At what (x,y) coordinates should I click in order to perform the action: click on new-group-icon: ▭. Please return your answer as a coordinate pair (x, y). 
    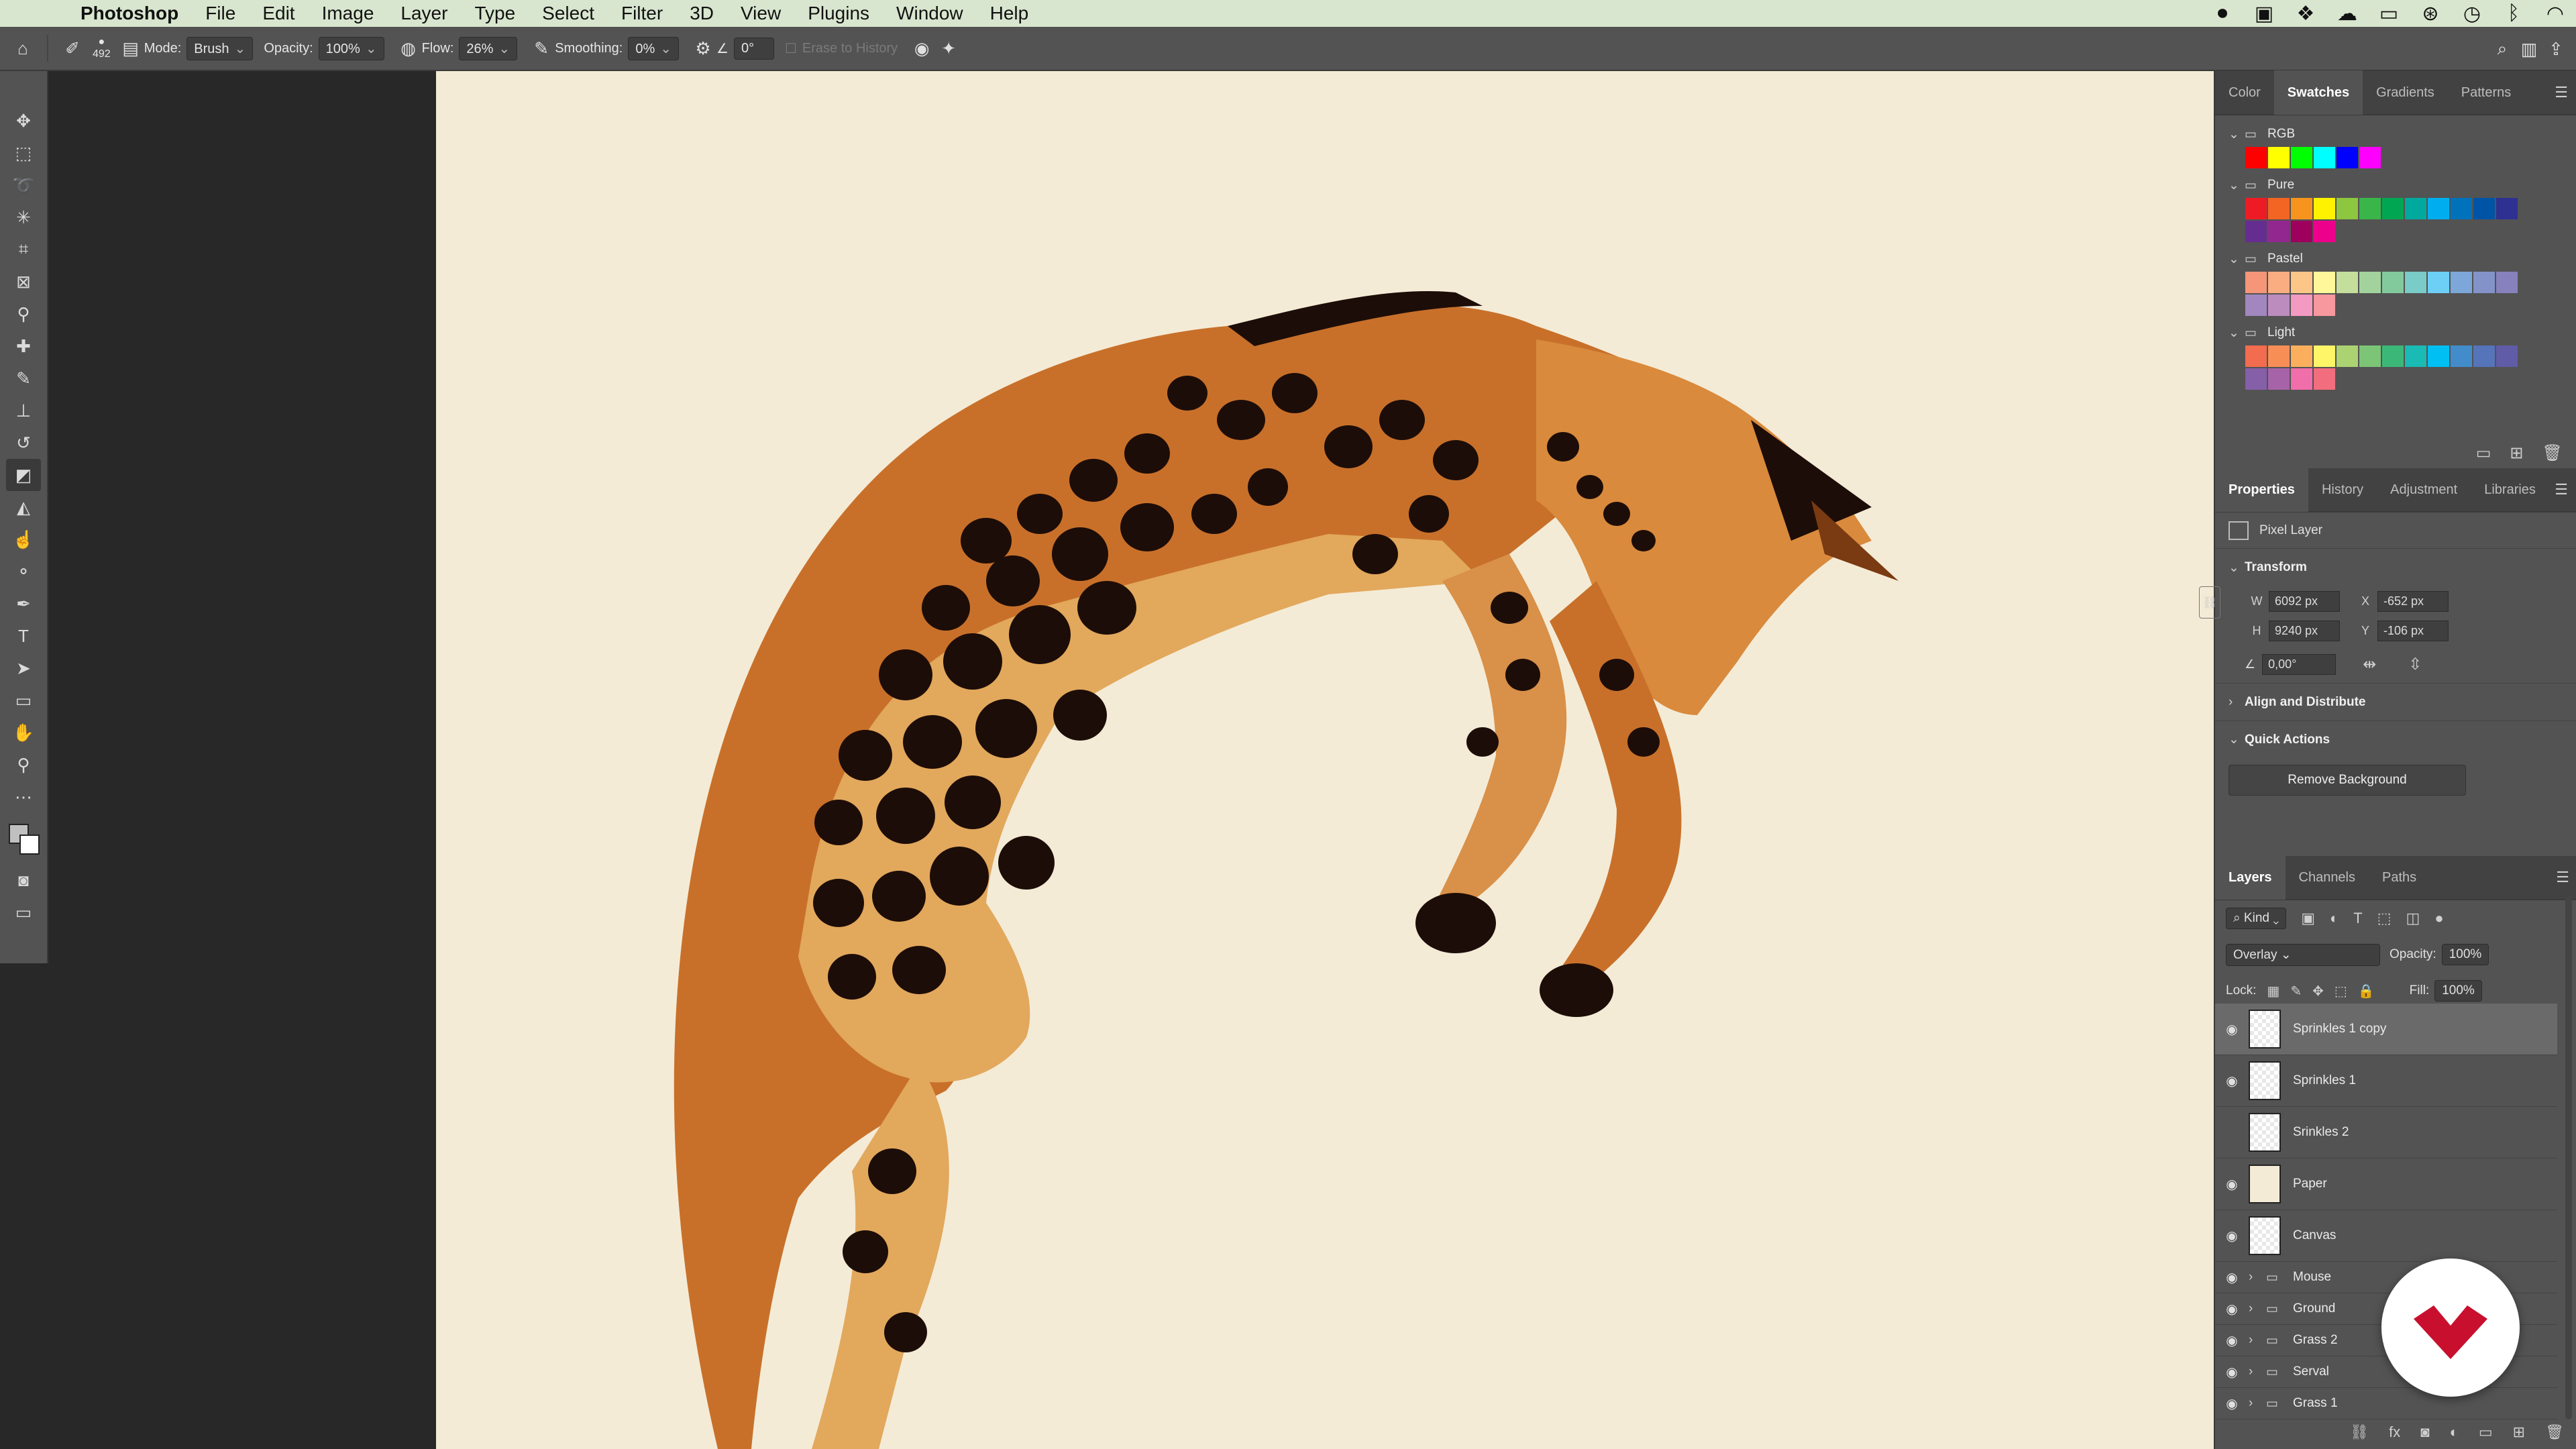
    Looking at the image, I should click on (2483, 453).